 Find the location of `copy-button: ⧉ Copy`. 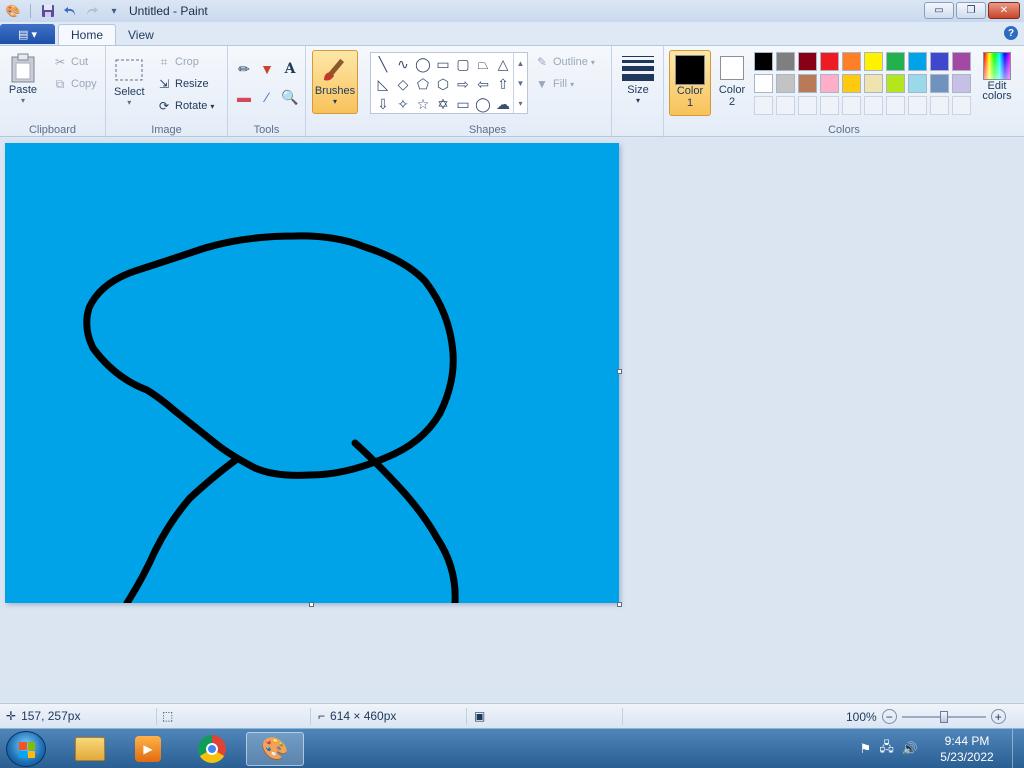

copy-button: ⧉ Copy is located at coordinates (74, 84).